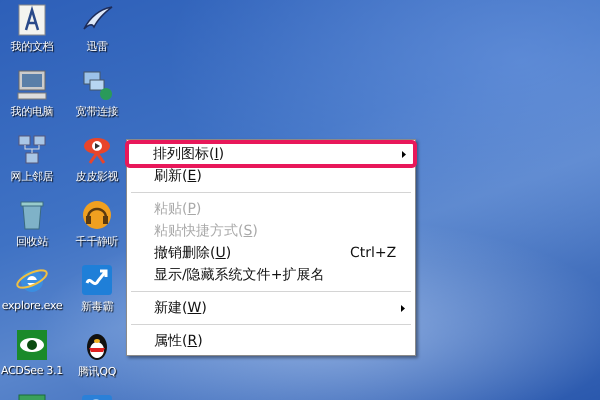 The height and width of the screenshot is (400, 600). I want to click on desktop-icon-label: 回收站, so click(32, 241).